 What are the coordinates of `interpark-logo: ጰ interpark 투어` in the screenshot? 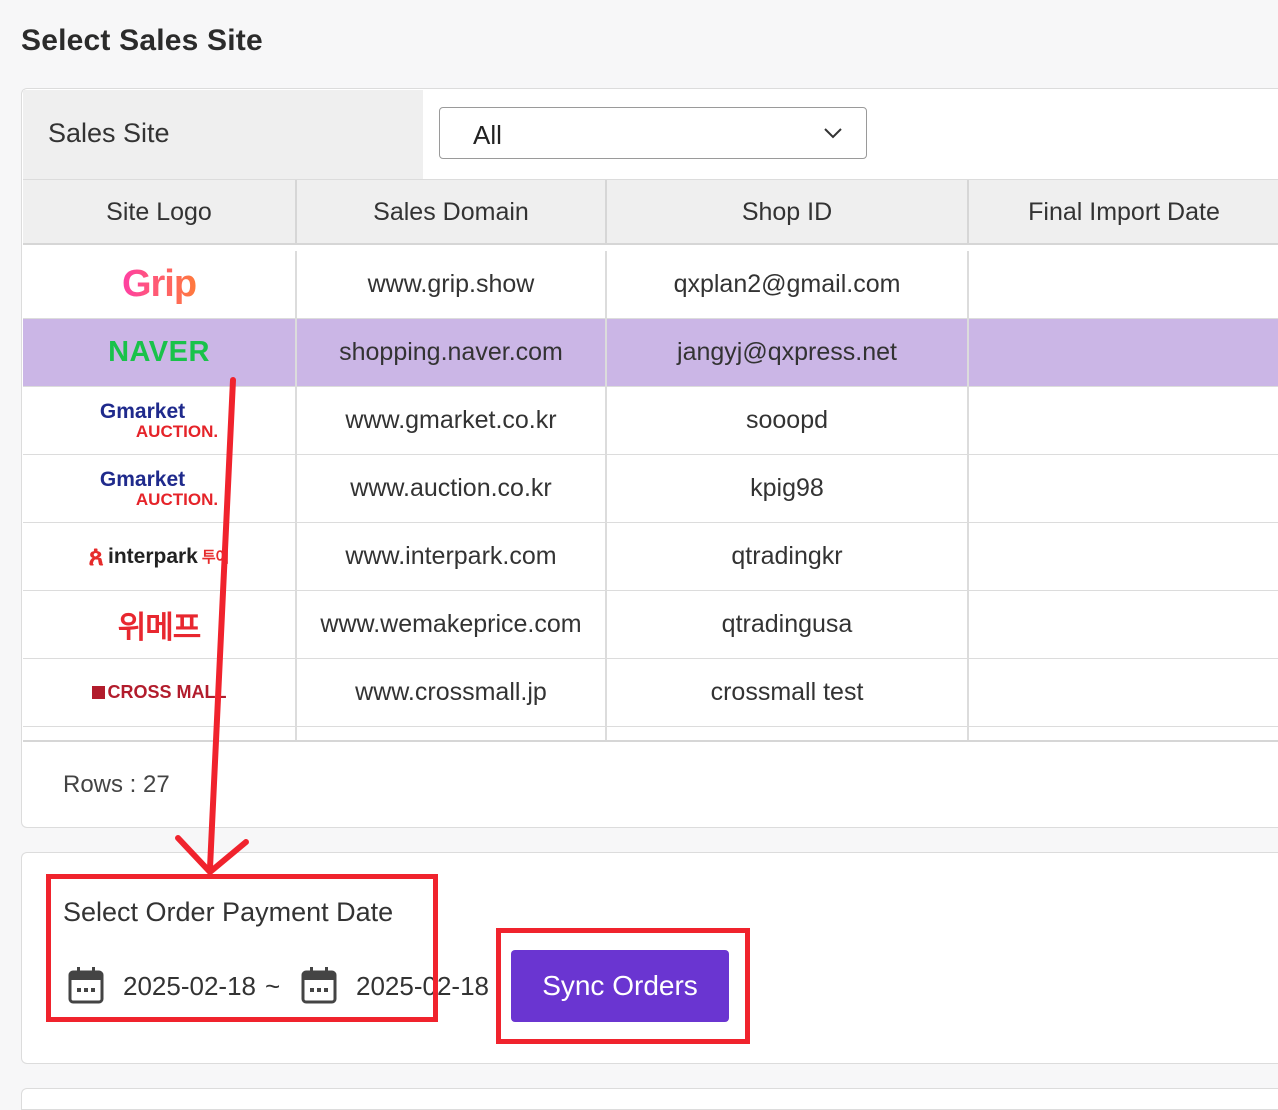 It's located at (159, 557).